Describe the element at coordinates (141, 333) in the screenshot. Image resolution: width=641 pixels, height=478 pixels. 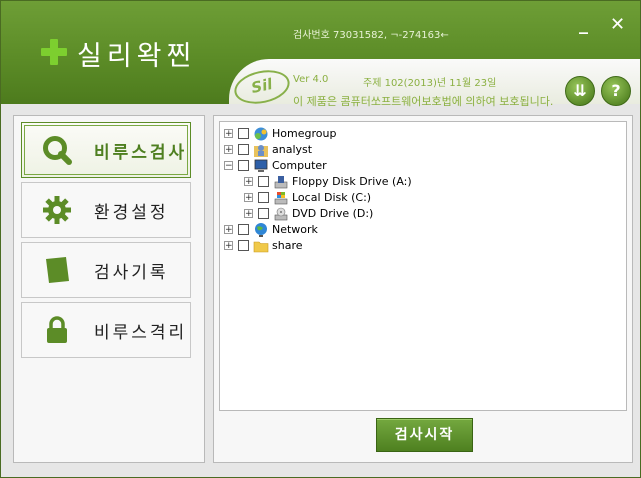
I see `nav-item-label: 비루스격리` at that location.